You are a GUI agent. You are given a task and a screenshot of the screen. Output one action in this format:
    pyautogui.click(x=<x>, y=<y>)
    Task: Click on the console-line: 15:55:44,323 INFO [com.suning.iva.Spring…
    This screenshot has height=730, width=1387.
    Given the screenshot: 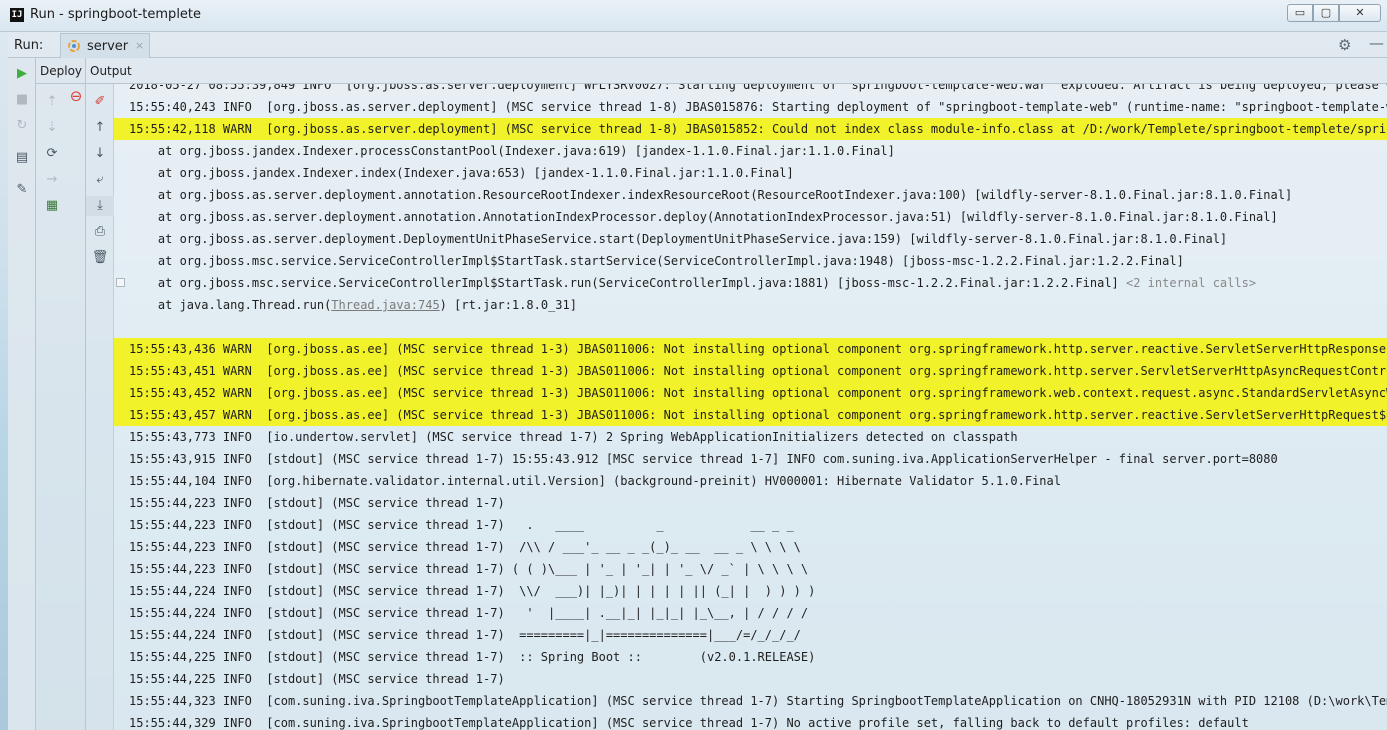 What is the action you would take?
    pyautogui.click(x=758, y=701)
    